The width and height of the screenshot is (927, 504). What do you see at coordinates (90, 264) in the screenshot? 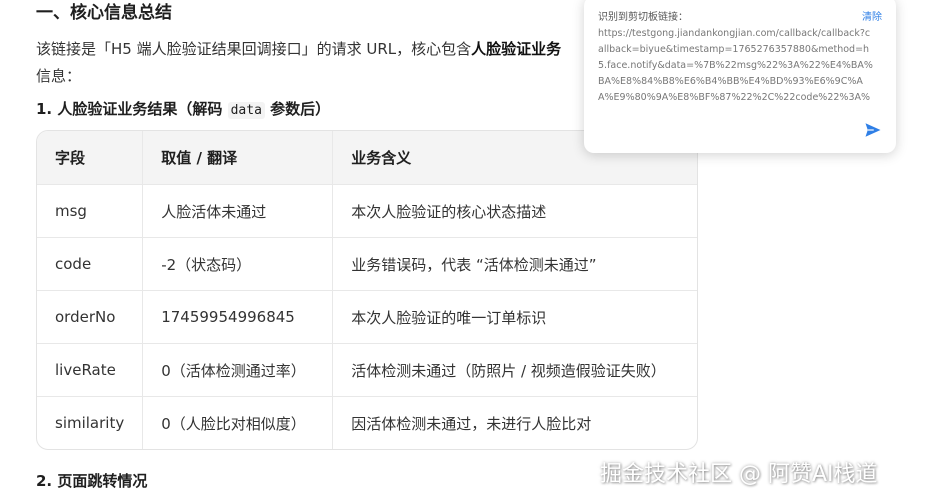
I see `table-cell: code` at bounding box center [90, 264].